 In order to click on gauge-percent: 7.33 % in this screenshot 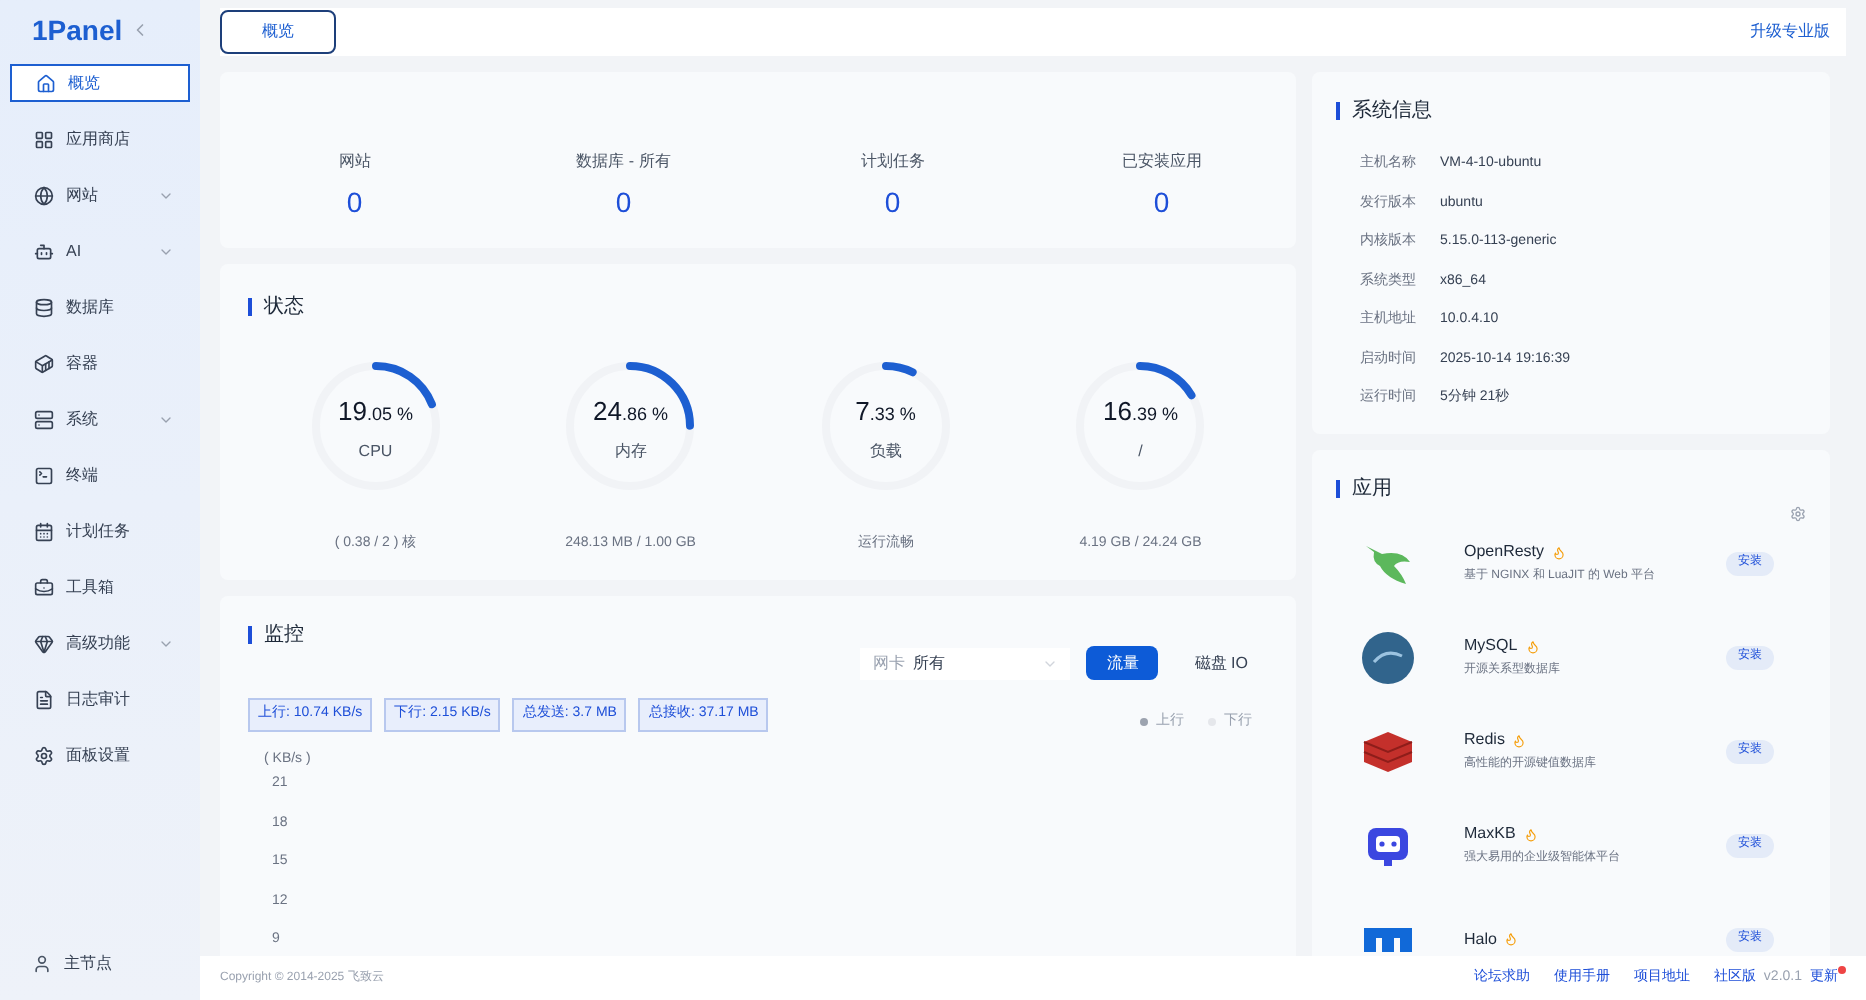, I will do `click(885, 412)`.